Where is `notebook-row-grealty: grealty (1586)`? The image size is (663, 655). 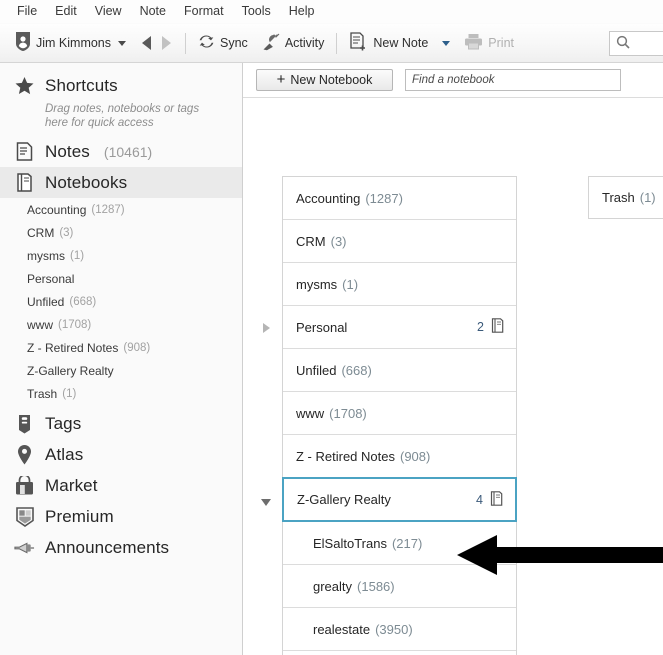
notebook-row-grealty: grealty (1586) is located at coordinates (399, 586).